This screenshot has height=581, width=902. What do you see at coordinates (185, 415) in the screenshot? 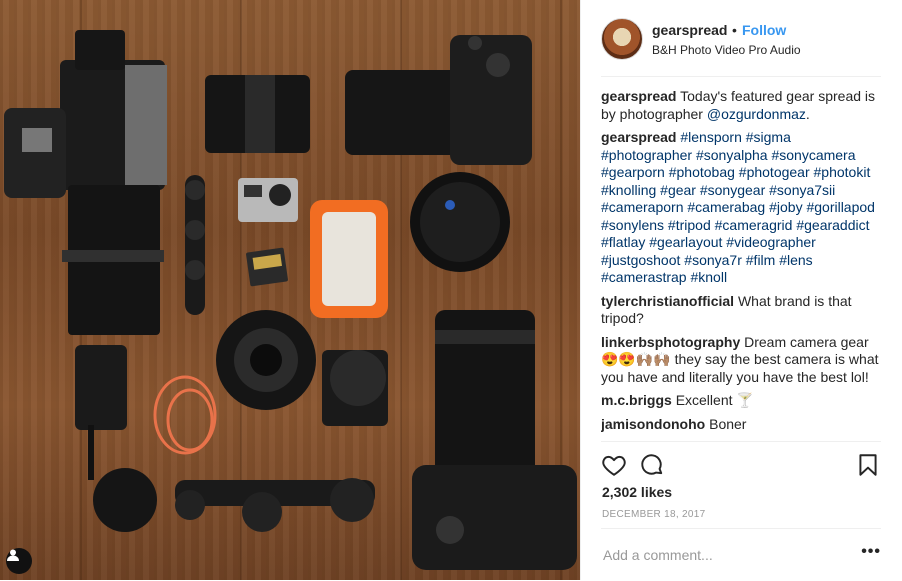
I see `orange-cable` at bounding box center [185, 415].